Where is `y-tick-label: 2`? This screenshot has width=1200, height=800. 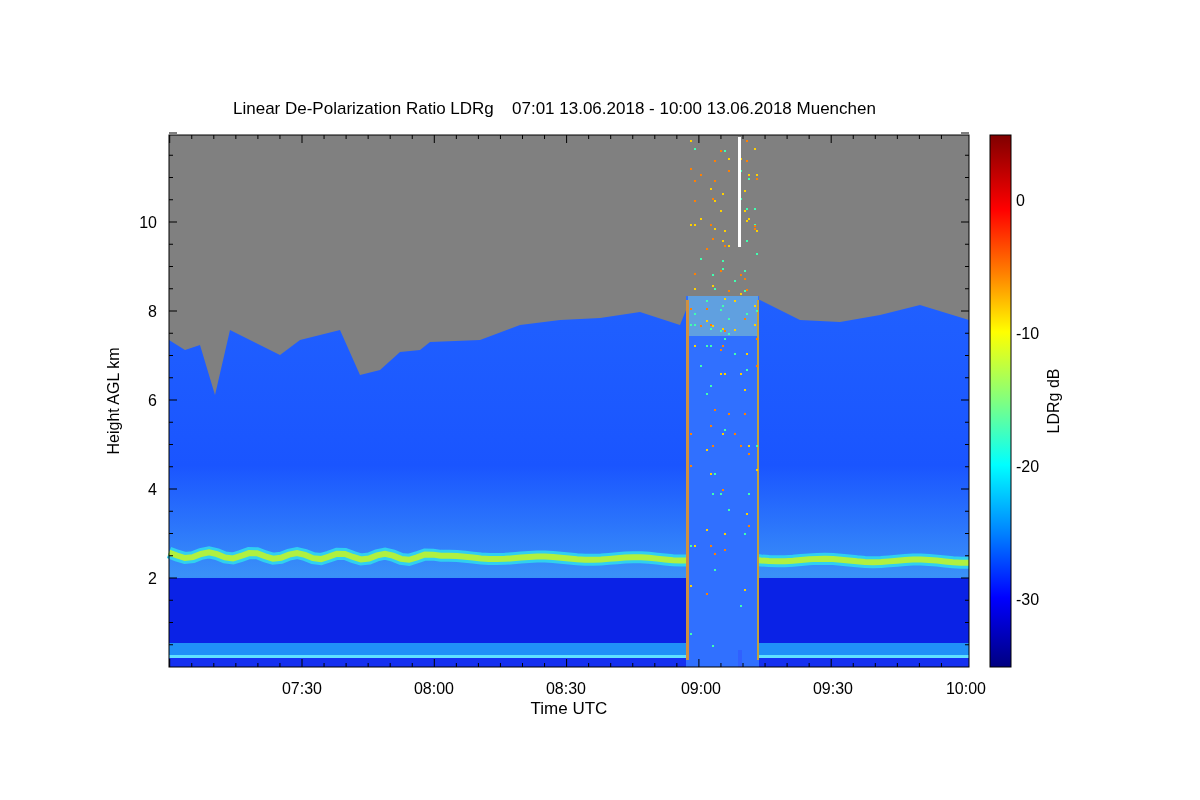
y-tick-label: 2 is located at coordinates (152, 578).